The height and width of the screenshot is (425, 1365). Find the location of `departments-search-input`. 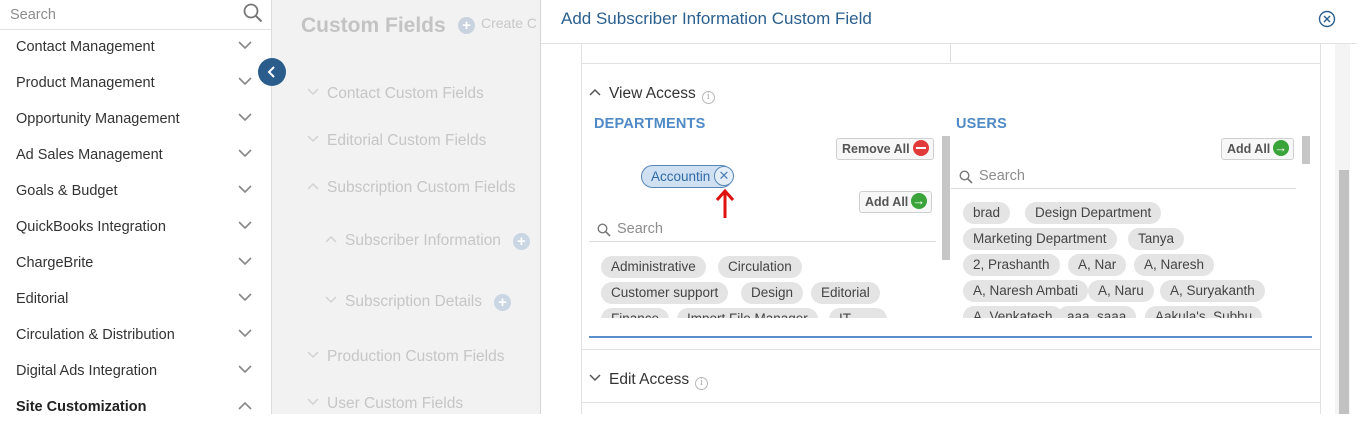

departments-search-input is located at coordinates (747, 229).